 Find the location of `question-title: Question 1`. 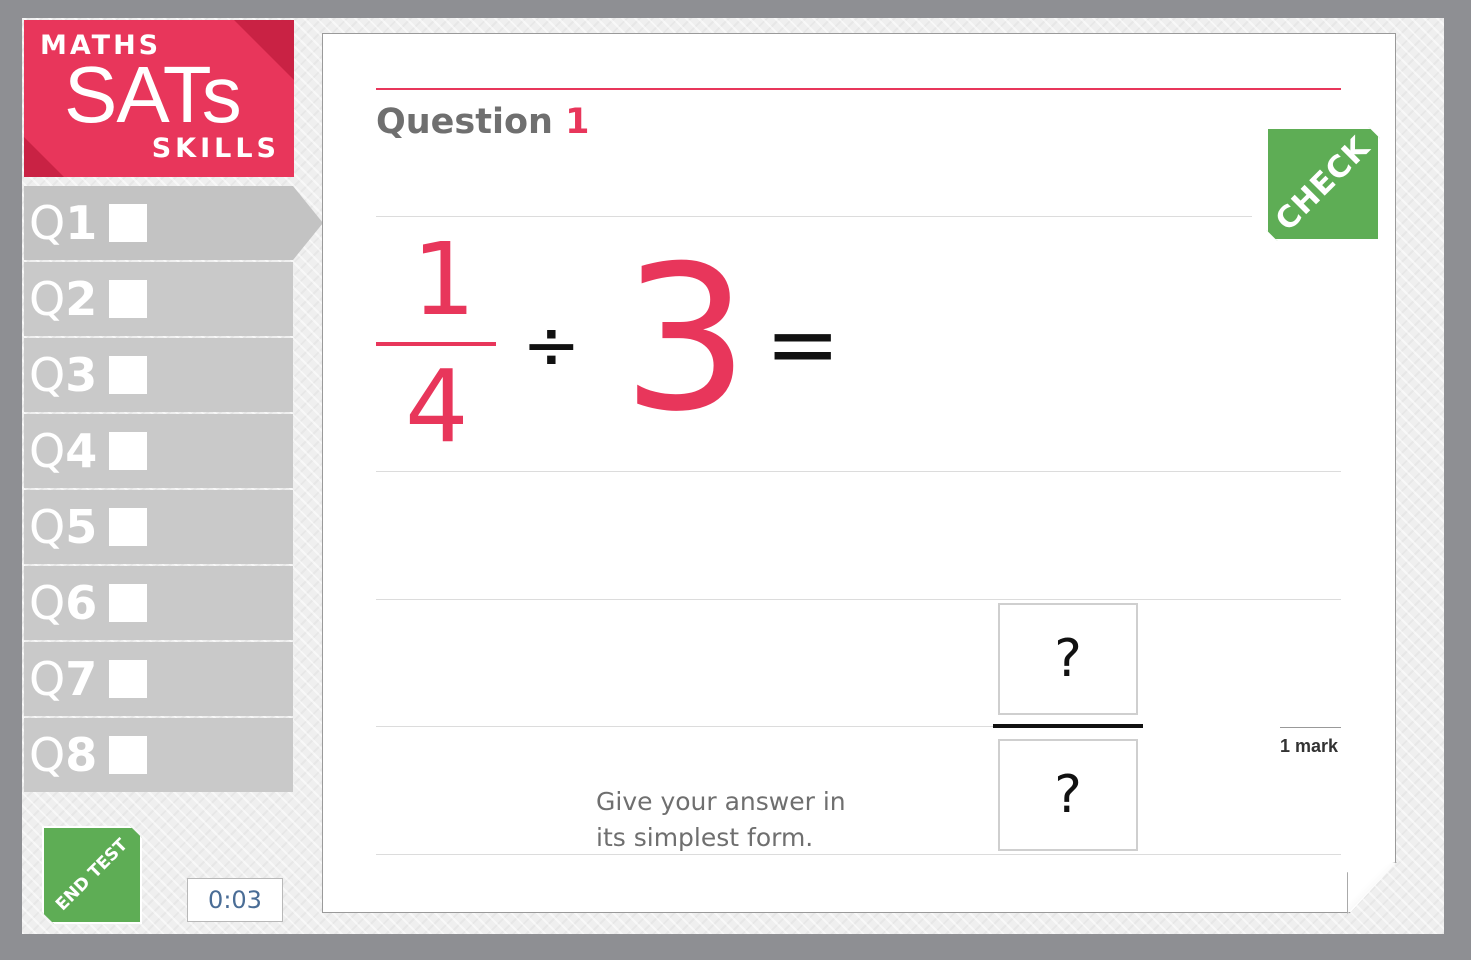

question-title: Question 1 is located at coordinates (482, 122).